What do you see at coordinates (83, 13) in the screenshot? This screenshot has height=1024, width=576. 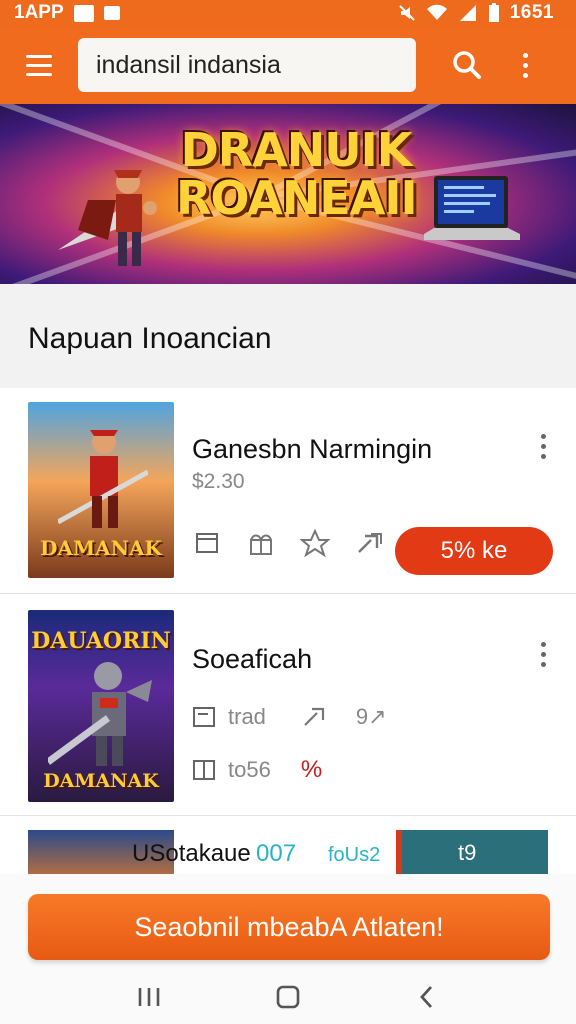 I see `image-icon` at bounding box center [83, 13].